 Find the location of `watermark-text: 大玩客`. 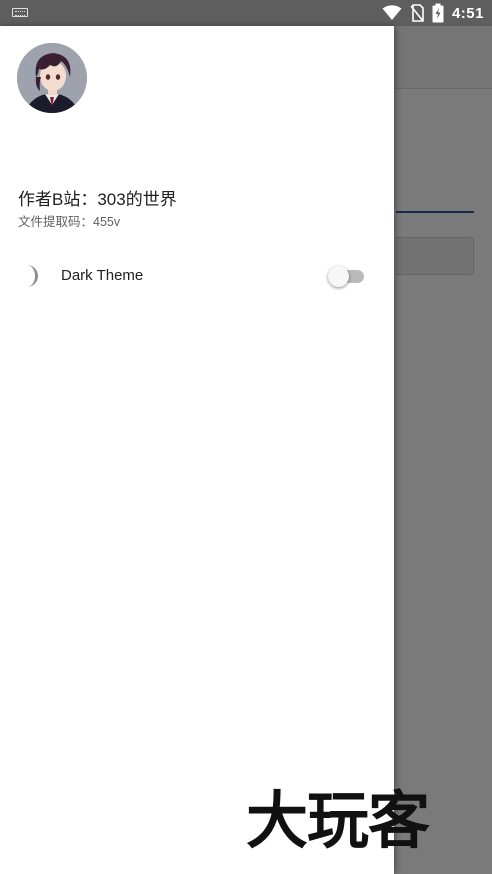

watermark-text: 大玩客 is located at coordinates (338, 820).